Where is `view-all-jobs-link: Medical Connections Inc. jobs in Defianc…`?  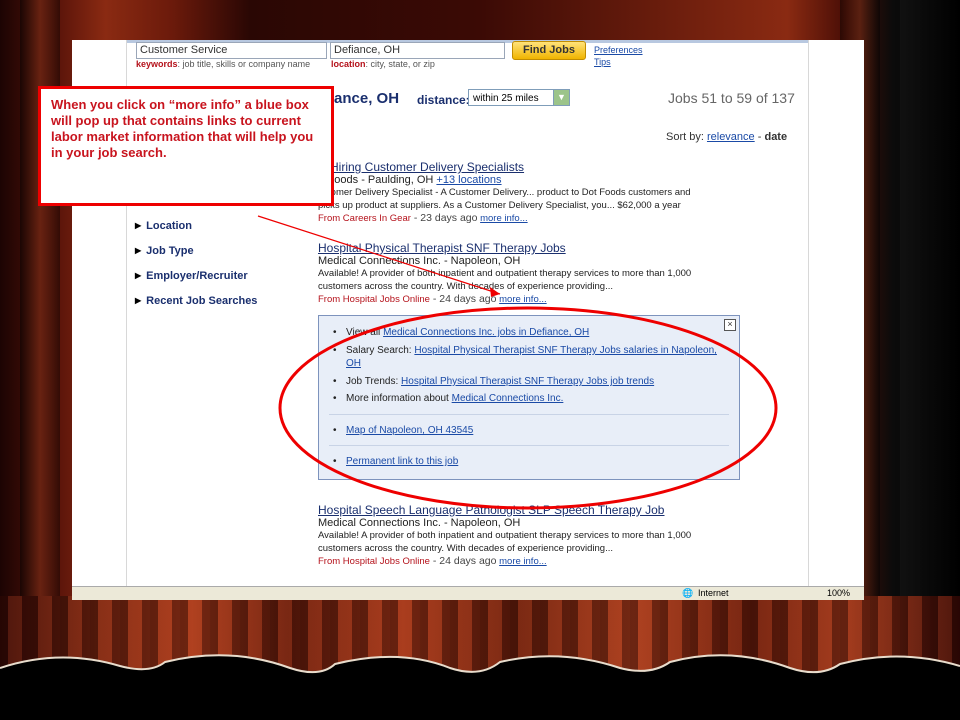 view-all-jobs-link: Medical Connections Inc. jobs in Defianc… is located at coordinates (486, 332).